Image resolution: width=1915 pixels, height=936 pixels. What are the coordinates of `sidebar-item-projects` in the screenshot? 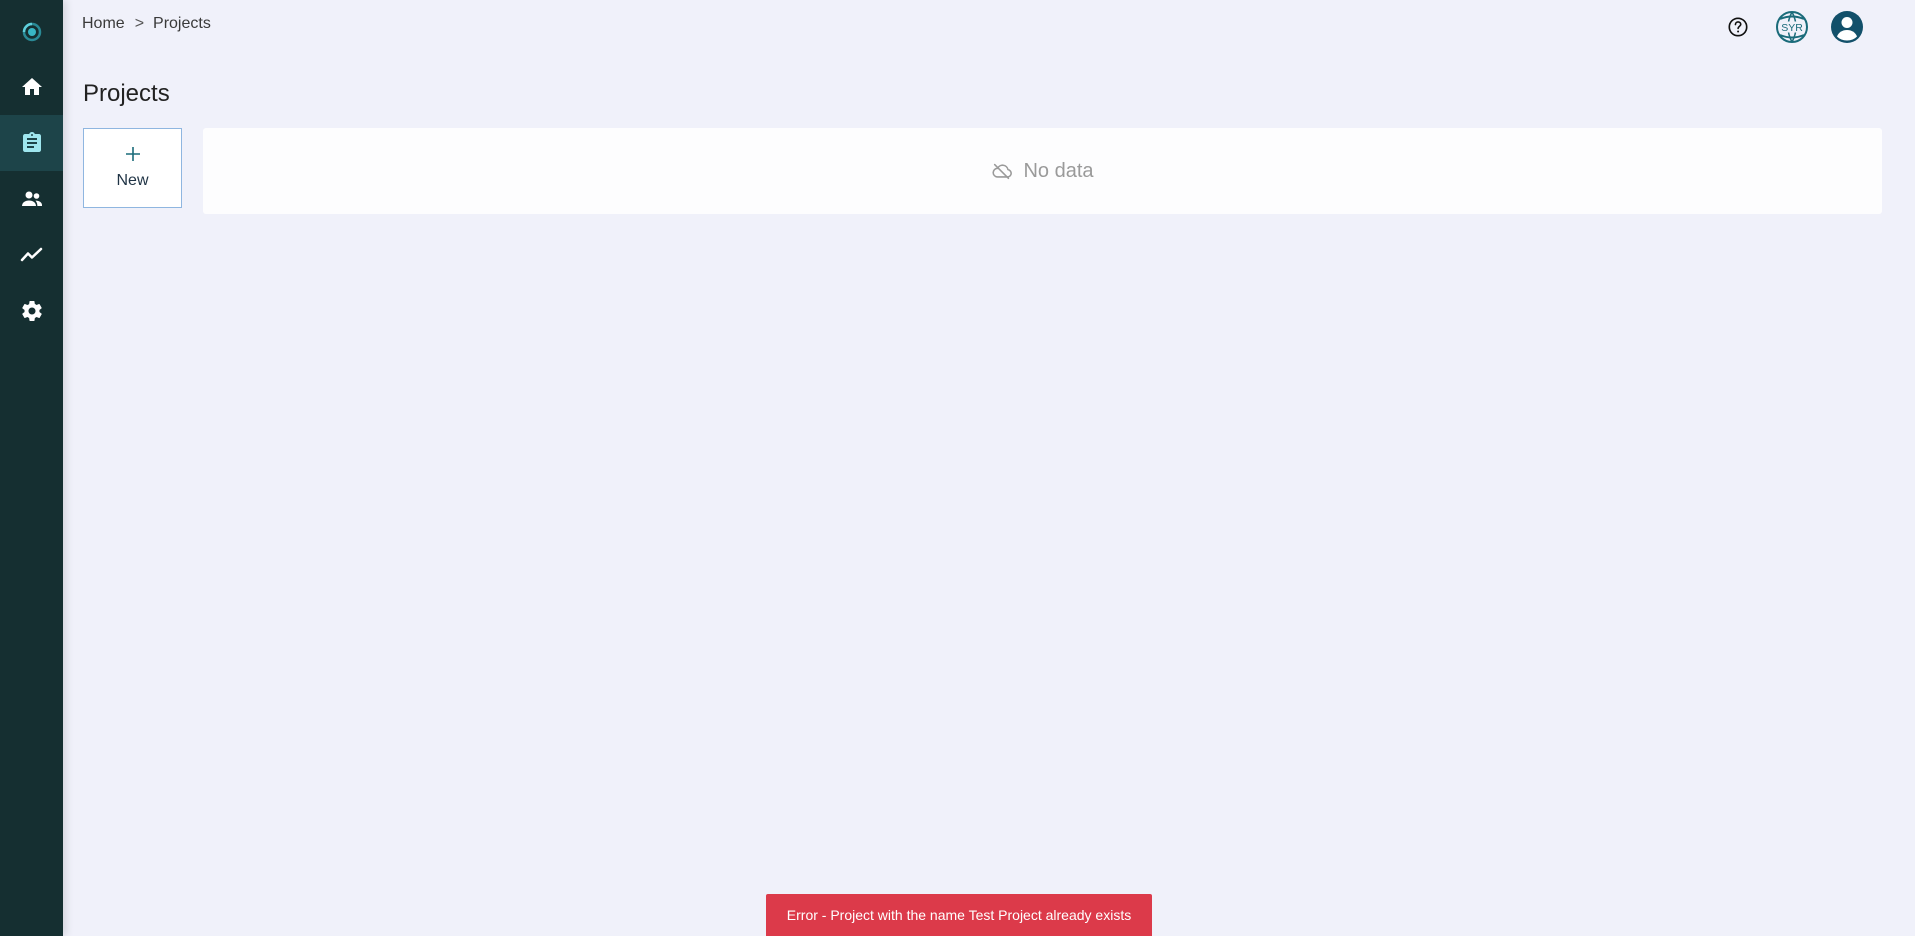 It's located at (31, 143).